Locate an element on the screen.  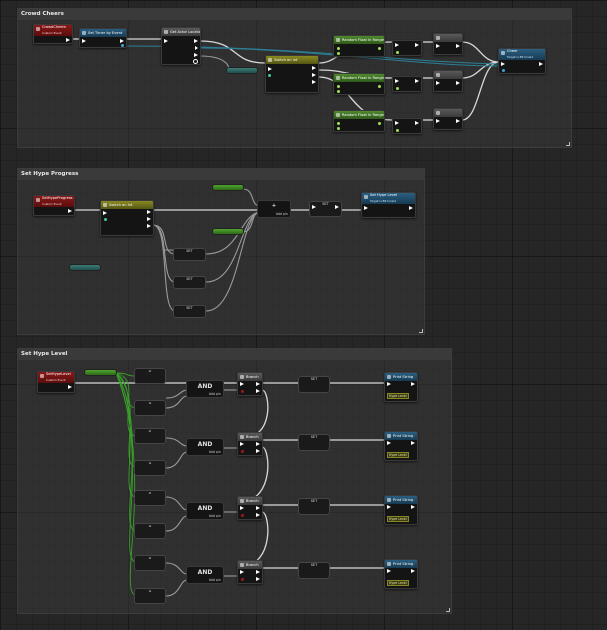
make-literal-node-1: SET is located at coordinates (189, 254).